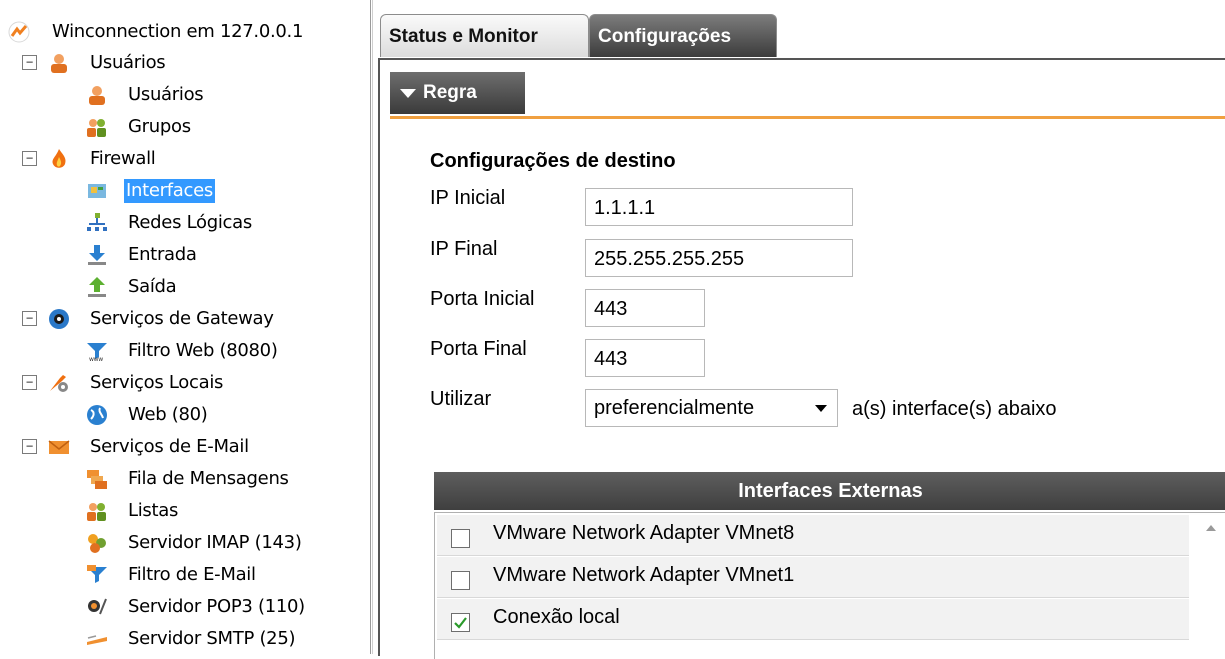 This screenshot has height=659, width=1225. I want to click on globe-icon, so click(97, 415).